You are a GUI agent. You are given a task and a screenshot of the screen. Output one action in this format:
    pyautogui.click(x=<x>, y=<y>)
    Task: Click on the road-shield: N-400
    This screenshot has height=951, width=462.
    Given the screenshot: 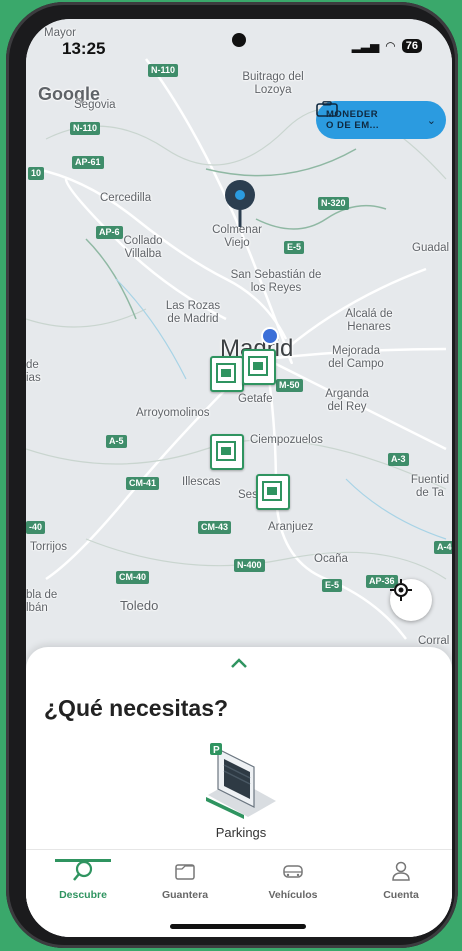 What is the action you would take?
    pyautogui.click(x=249, y=565)
    